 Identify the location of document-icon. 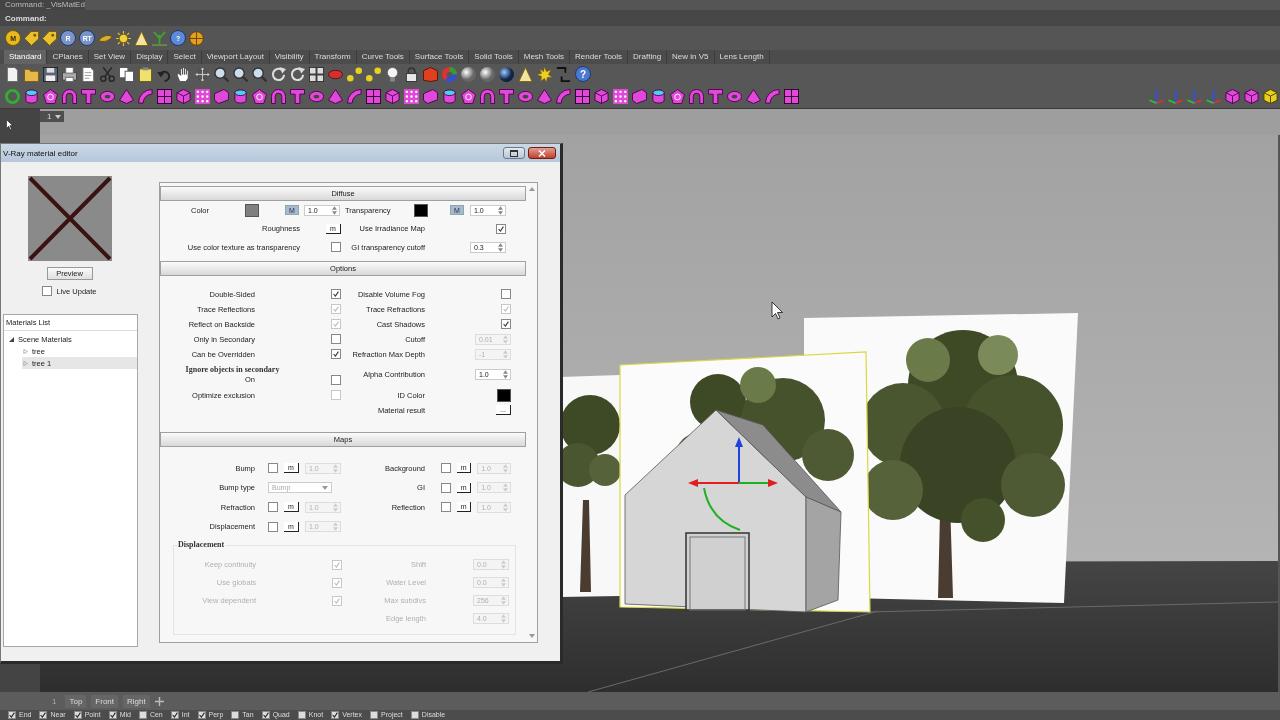
(12, 74).